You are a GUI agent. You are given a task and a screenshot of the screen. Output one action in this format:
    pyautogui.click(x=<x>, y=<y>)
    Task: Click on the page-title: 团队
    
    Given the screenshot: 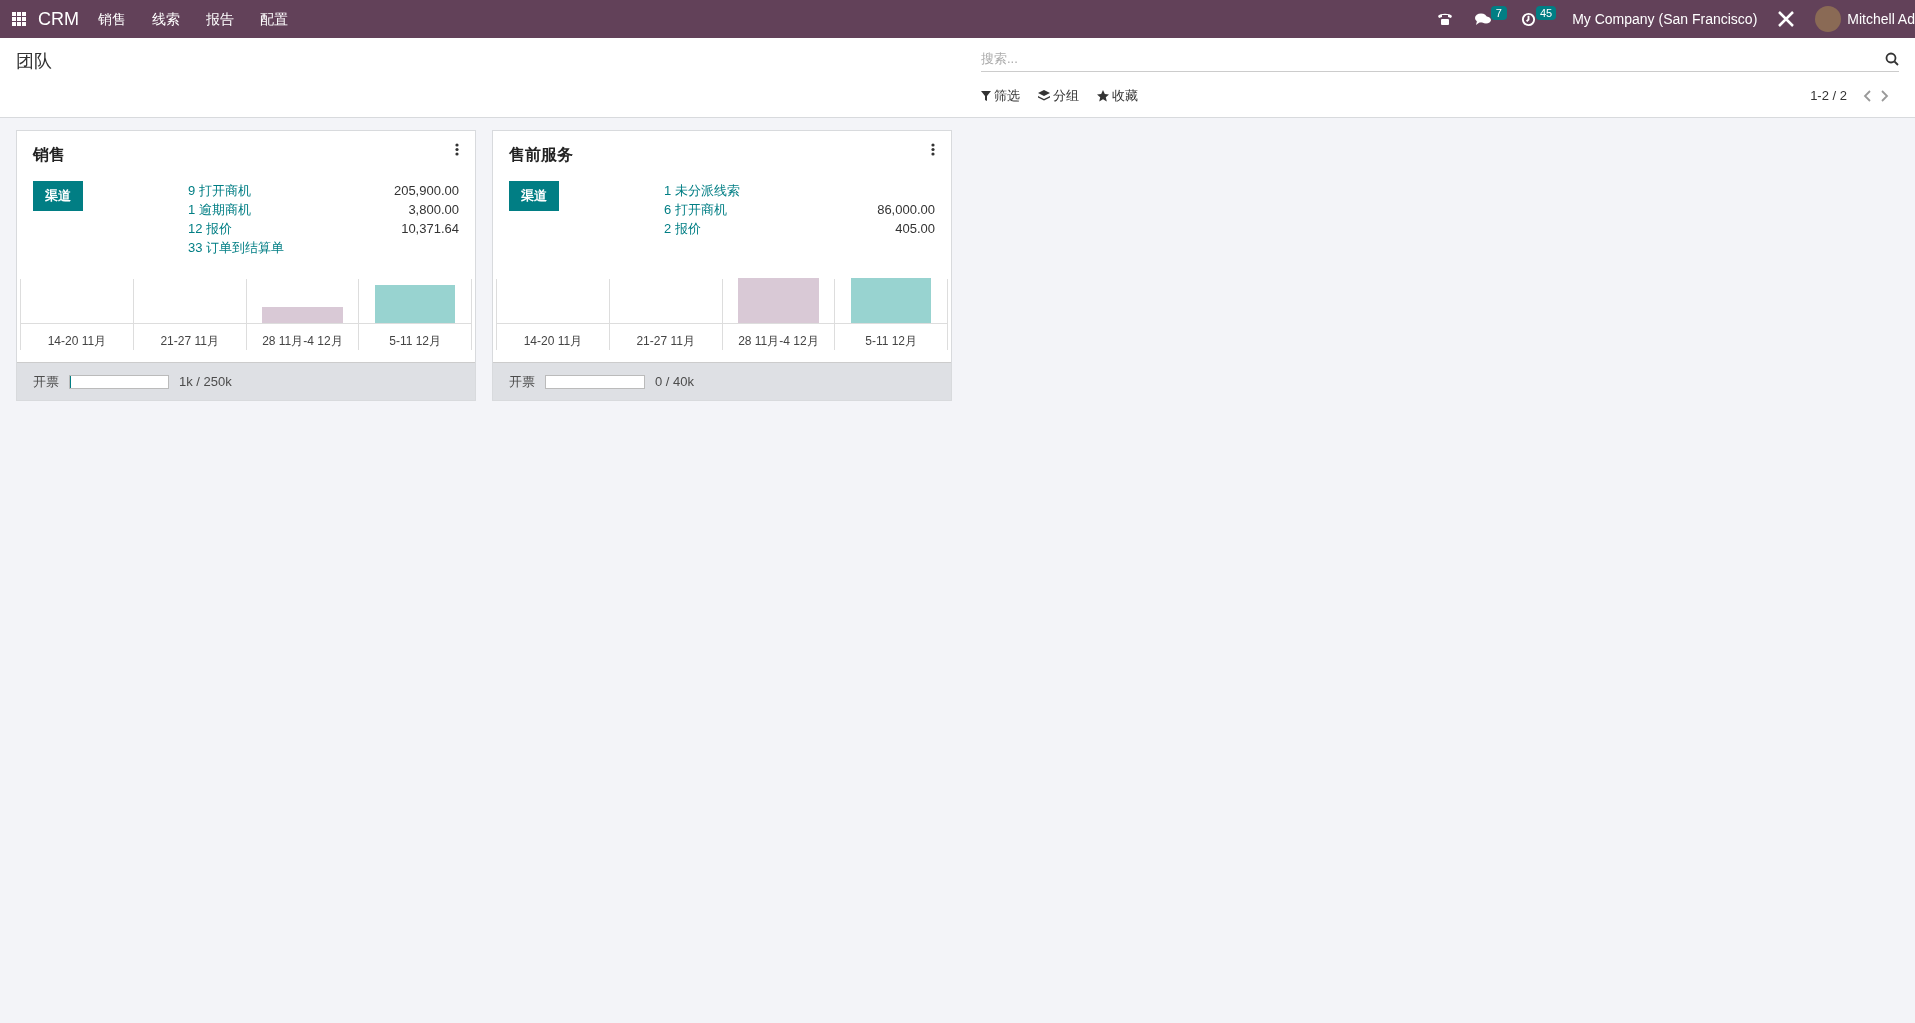 What is the action you would take?
    pyautogui.click(x=34, y=61)
    